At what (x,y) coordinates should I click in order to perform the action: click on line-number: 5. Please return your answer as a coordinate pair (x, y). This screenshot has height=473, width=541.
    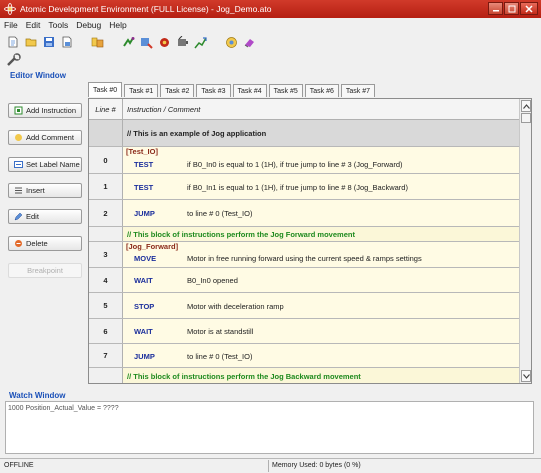
    Looking at the image, I should click on (106, 305).